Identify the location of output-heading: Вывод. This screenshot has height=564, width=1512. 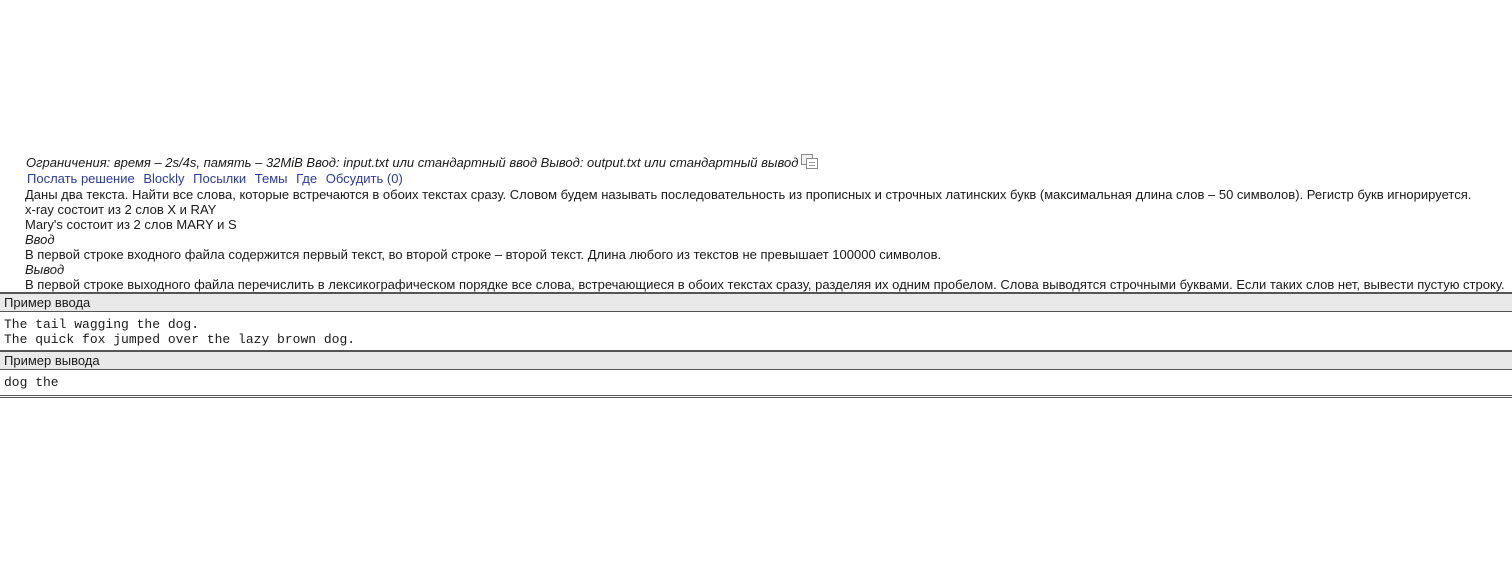
(45, 269).